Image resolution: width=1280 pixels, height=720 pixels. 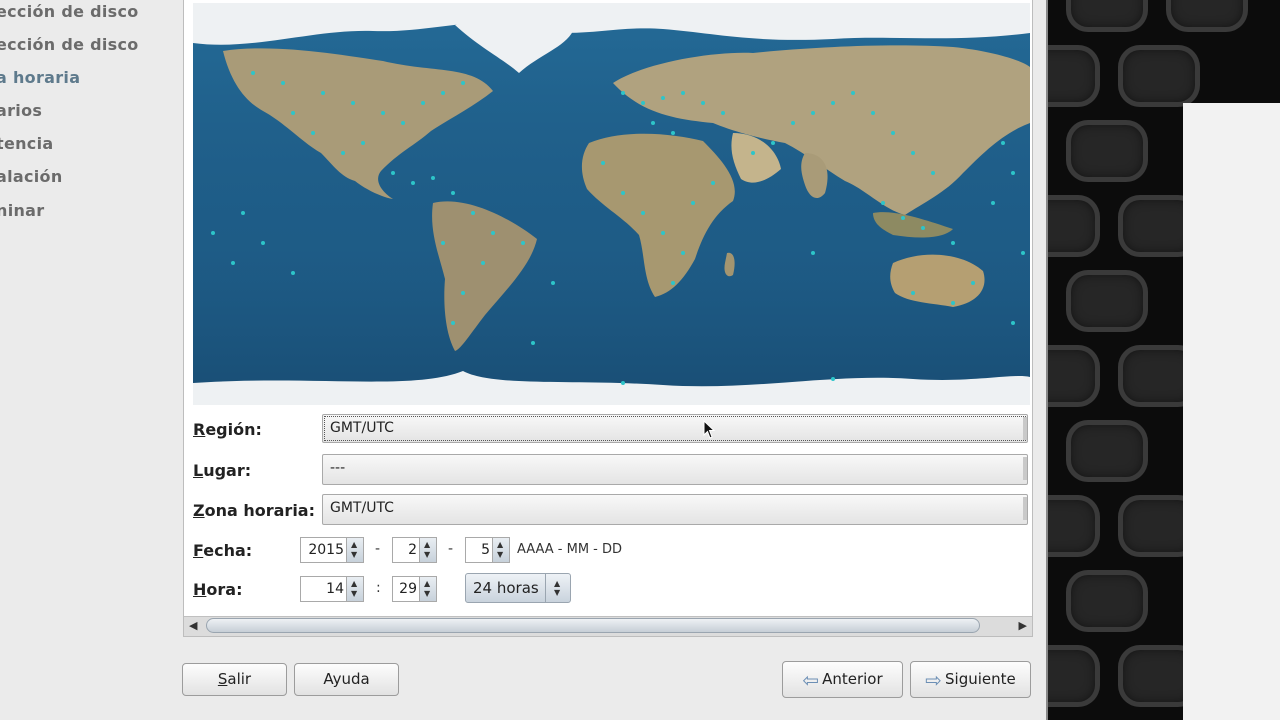 What do you see at coordinates (27, 143) in the screenshot?
I see `step-persistence: tencia` at bounding box center [27, 143].